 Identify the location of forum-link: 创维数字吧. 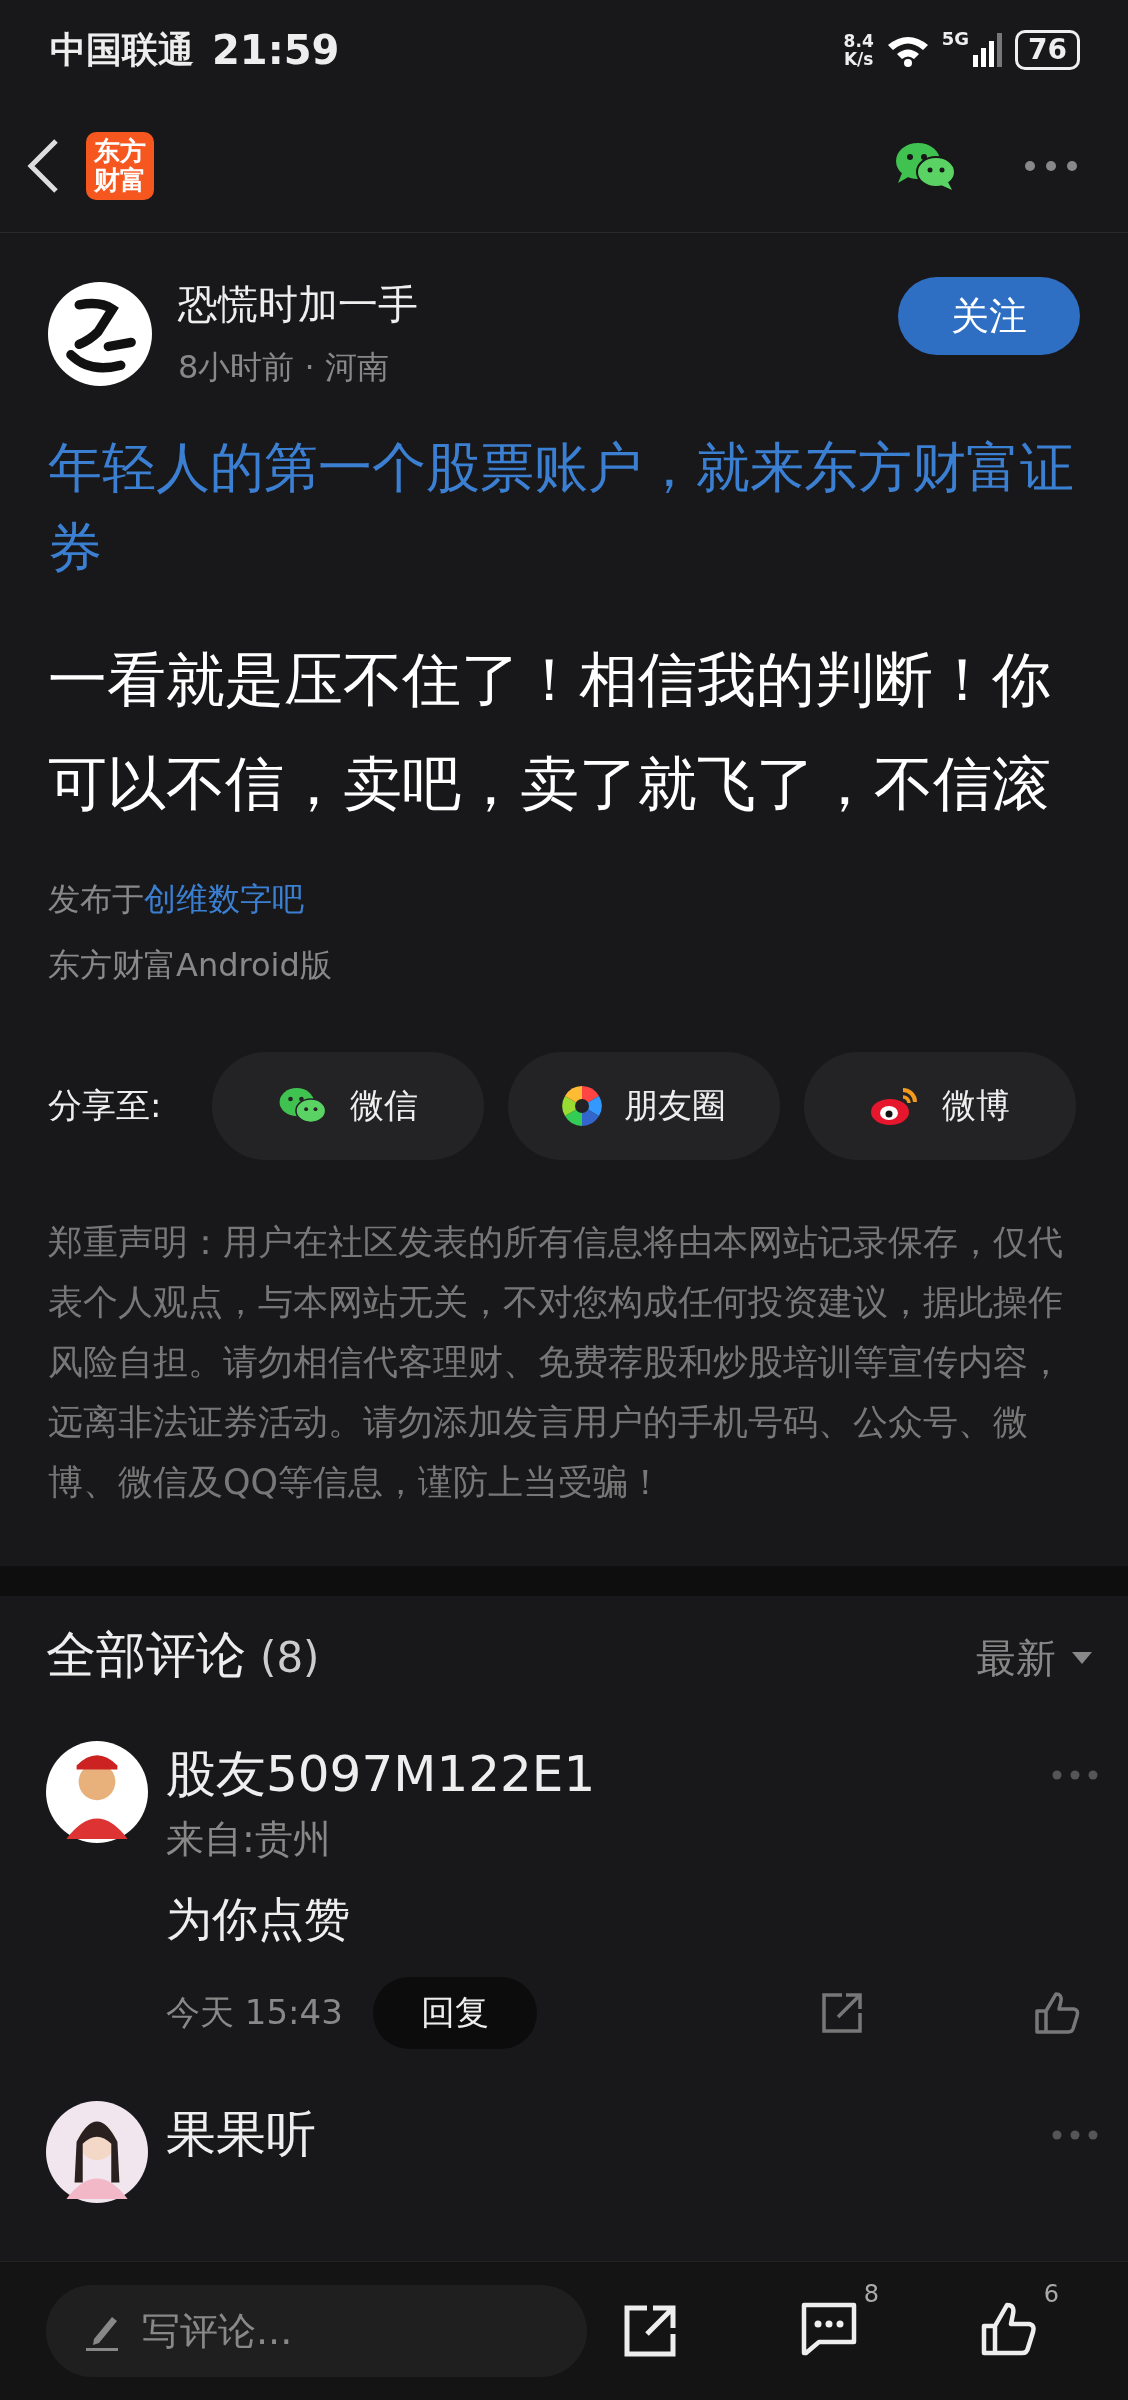
(224, 899).